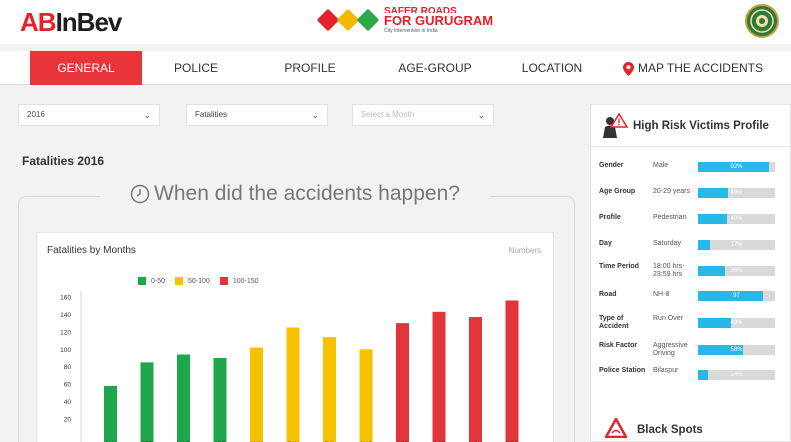 The height and width of the screenshot is (442, 791). What do you see at coordinates (614, 322) in the screenshot?
I see `profile-row-label: Type of Accident` at bounding box center [614, 322].